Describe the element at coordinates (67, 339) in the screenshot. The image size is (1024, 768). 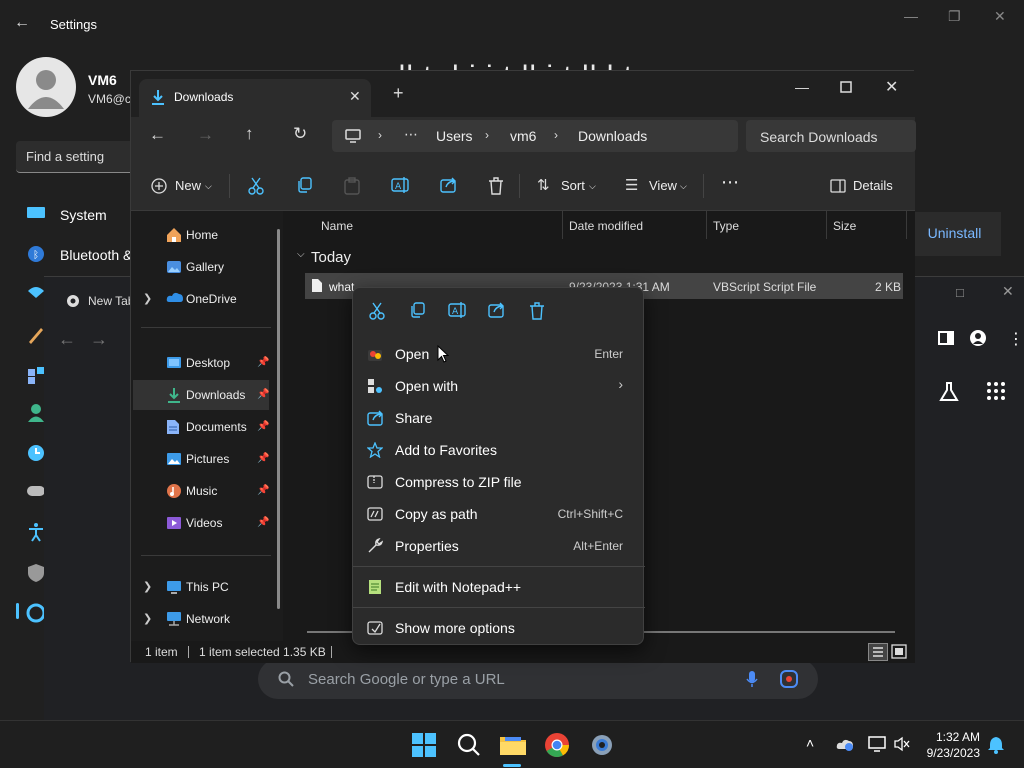
I see `chrome-back-icon: ←` at that location.